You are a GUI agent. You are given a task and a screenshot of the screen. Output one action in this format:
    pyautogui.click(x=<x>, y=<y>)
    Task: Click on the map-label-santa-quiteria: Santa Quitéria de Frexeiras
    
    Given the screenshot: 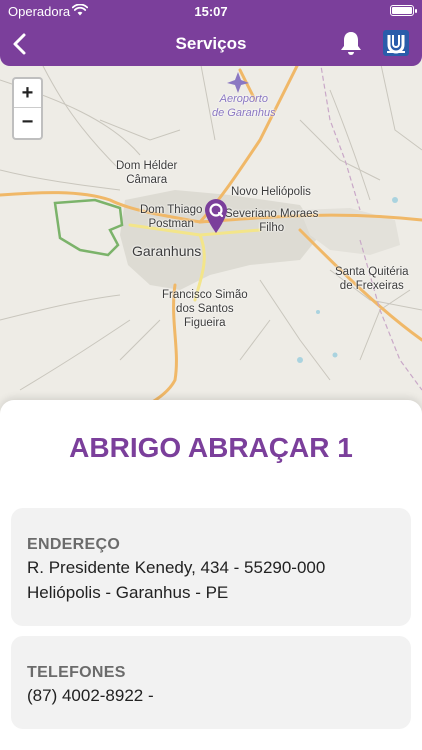 What is the action you would take?
    pyautogui.click(x=372, y=279)
    